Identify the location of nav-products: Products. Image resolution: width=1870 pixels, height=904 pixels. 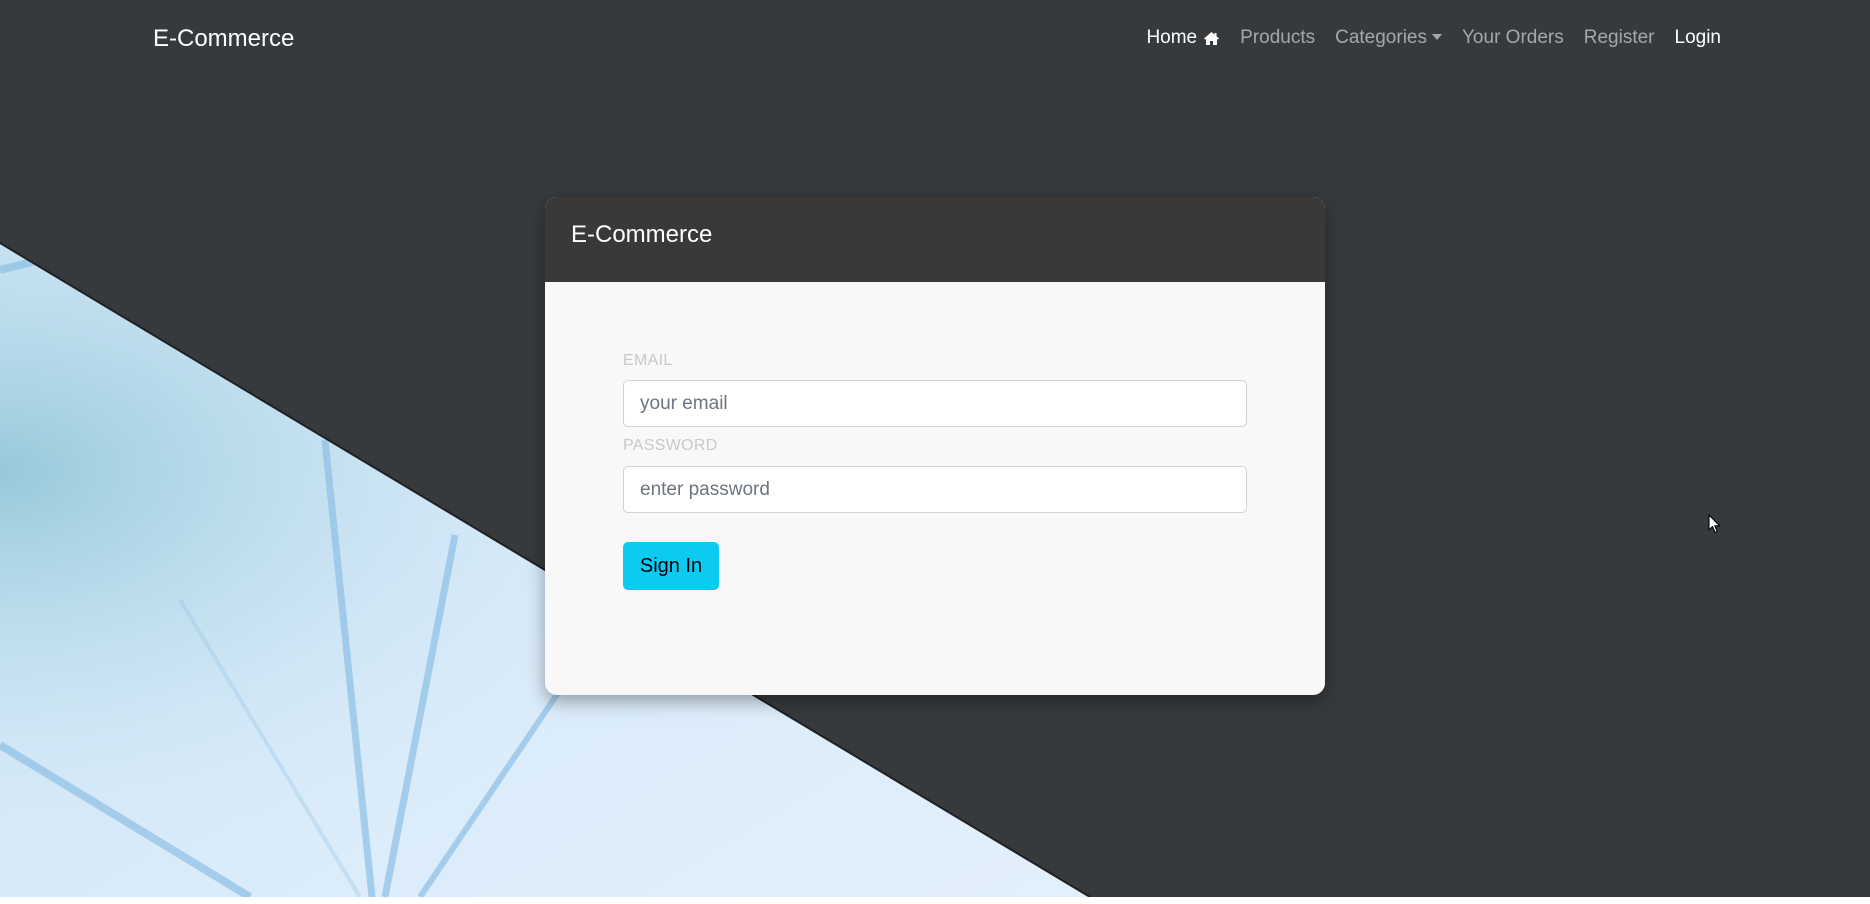
(1277, 38).